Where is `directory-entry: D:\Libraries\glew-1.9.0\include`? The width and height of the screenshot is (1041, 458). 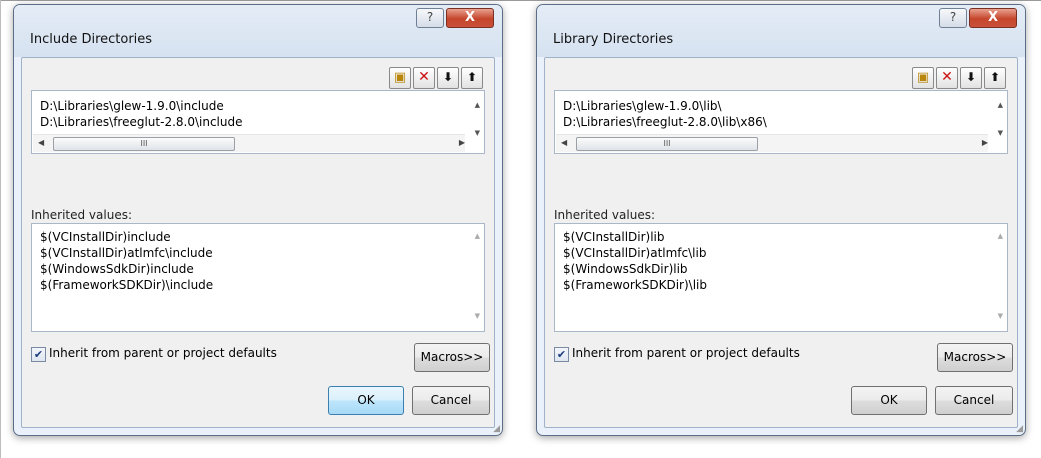 directory-entry: D:\Libraries\glew-1.9.0\include is located at coordinates (132, 106).